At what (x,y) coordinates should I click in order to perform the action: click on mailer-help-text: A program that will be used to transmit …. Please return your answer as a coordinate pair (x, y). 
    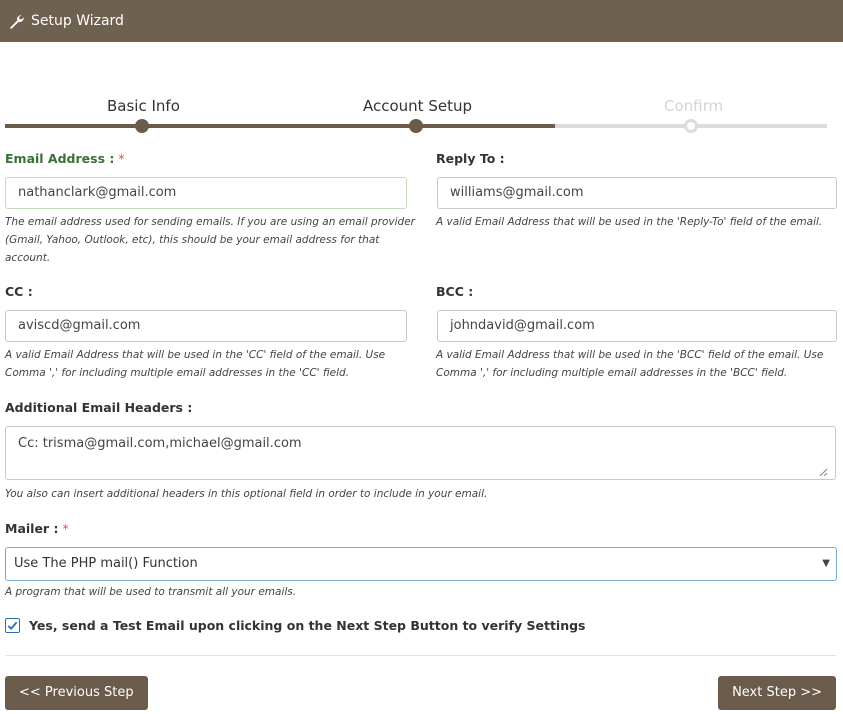
    Looking at the image, I should click on (151, 592).